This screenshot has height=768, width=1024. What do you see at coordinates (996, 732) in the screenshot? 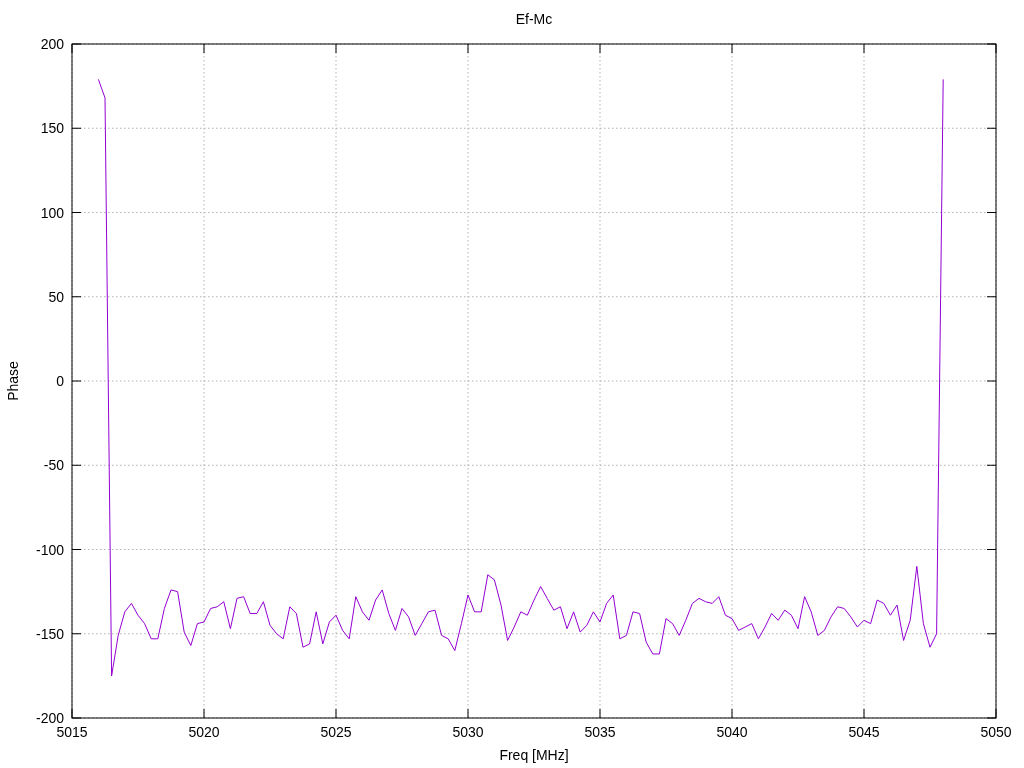
I see `x-tick-label: 5050` at bounding box center [996, 732].